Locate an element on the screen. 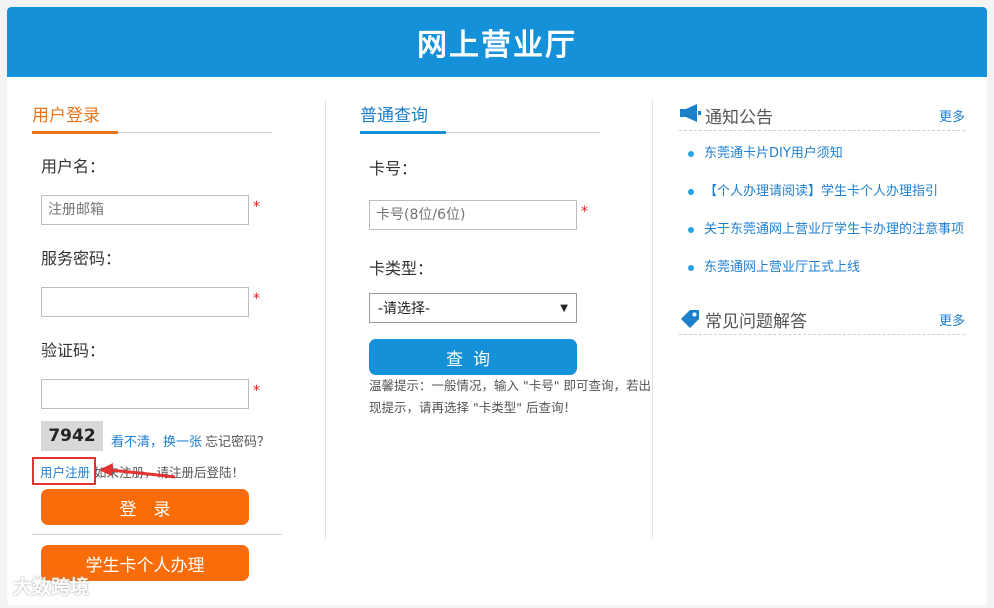 Image resolution: width=994 pixels, height=608 pixels. password-input is located at coordinates (145, 302).